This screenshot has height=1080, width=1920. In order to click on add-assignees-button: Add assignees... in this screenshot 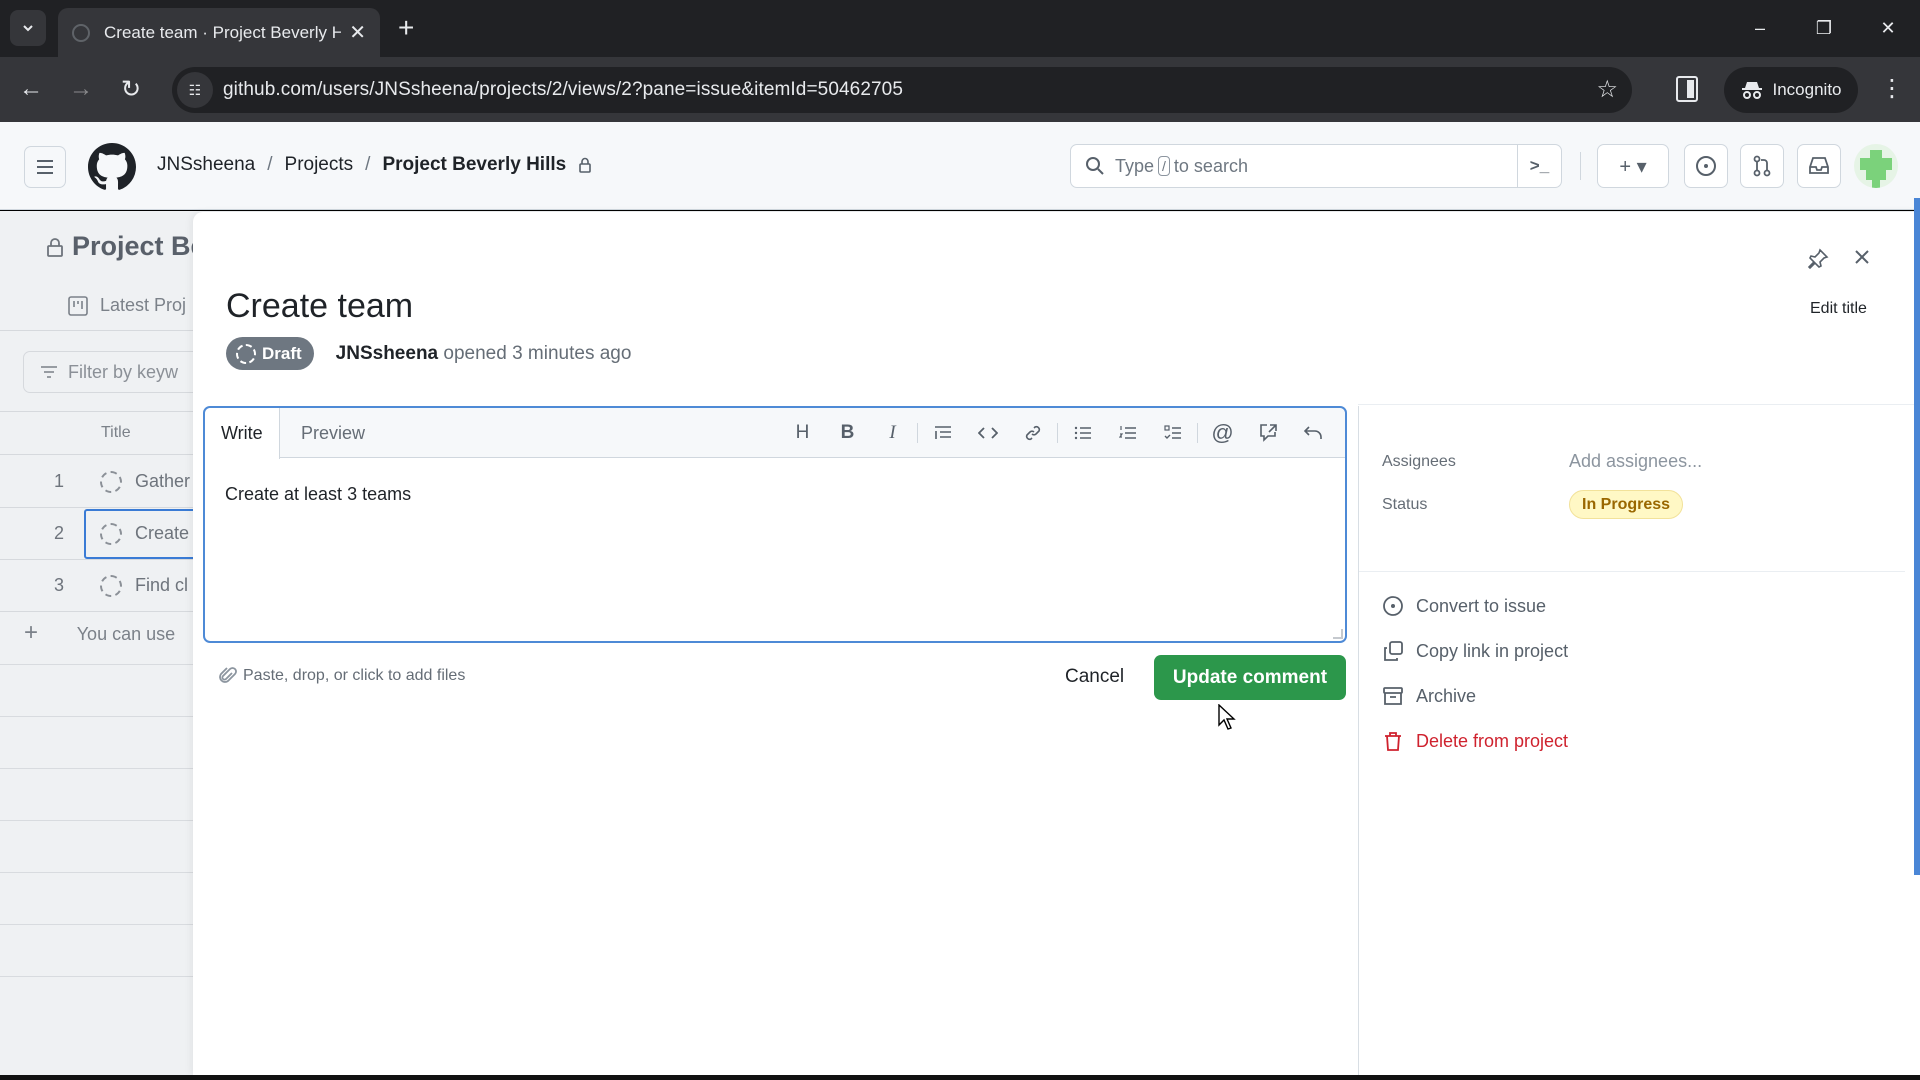, I will do `click(1635, 461)`.